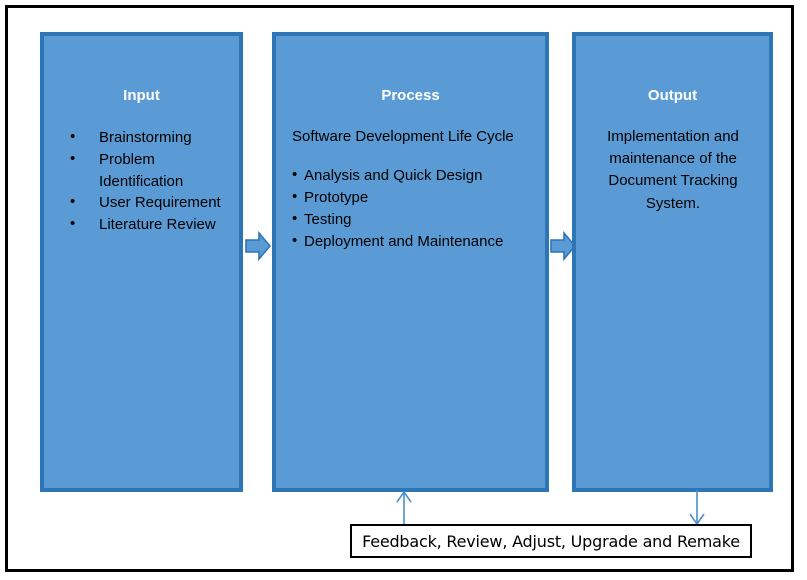  Describe the element at coordinates (145, 224) in the screenshot. I see `list-item: Literature Review` at that location.